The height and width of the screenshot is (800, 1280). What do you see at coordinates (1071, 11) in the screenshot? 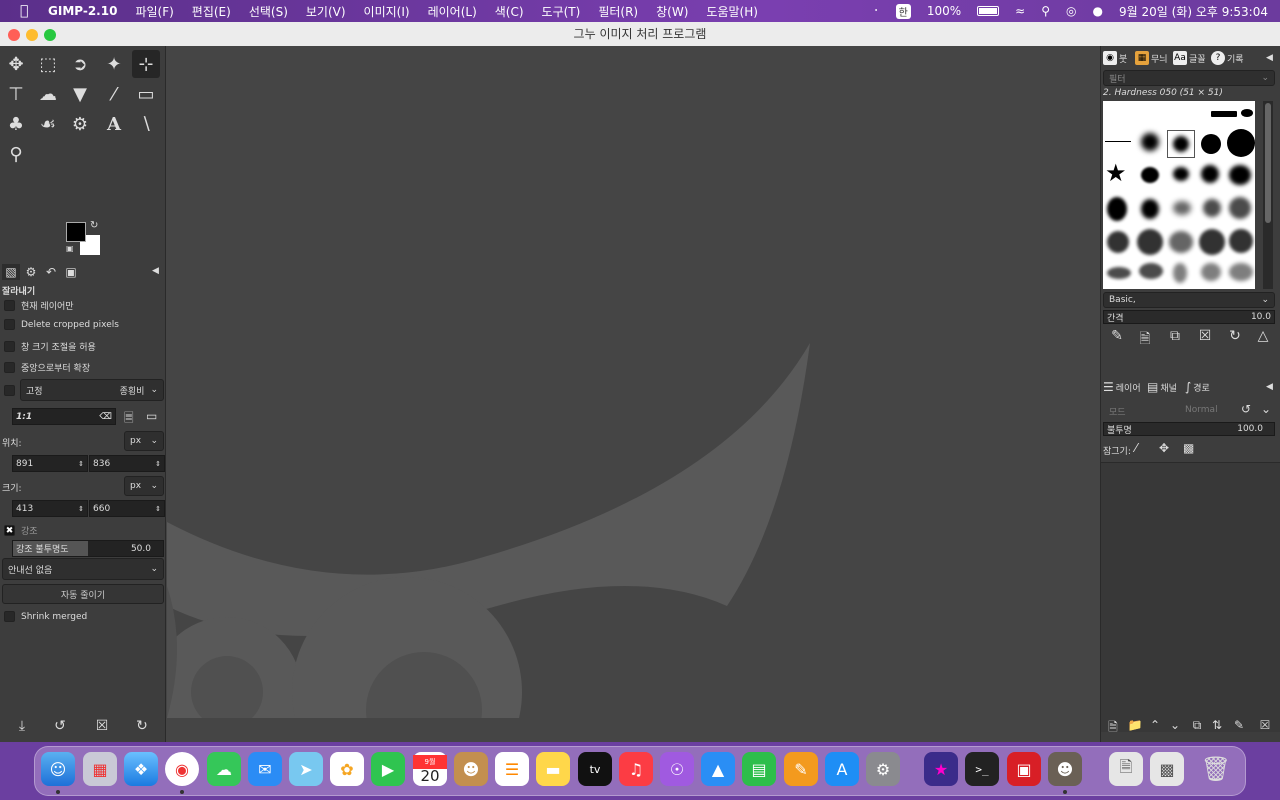
I see `control-center-icon: ◎` at bounding box center [1071, 11].